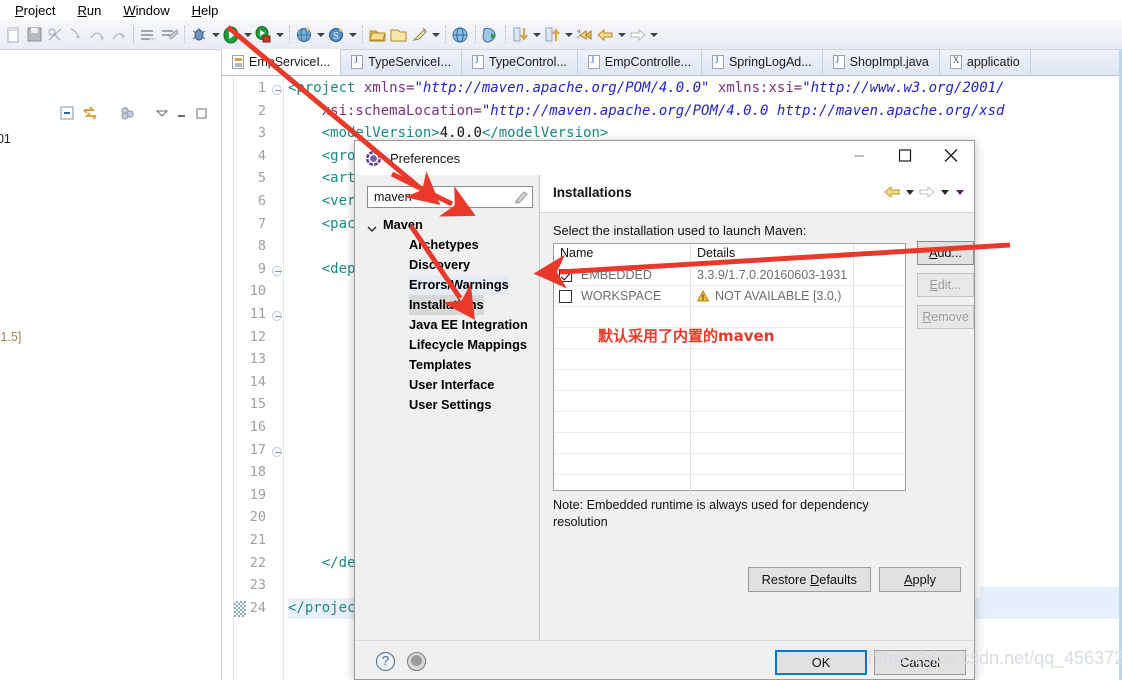 The width and height of the screenshot is (1122, 680). What do you see at coordinates (247, 35) in the screenshot?
I see `run-dropdown-caret-icon` at bounding box center [247, 35].